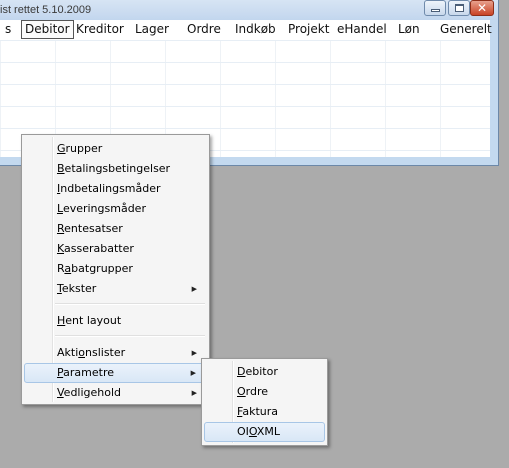 The height and width of the screenshot is (468, 509). What do you see at coordinates (90, 228) in the screenshot?
I see `menu-item-label: Rentesatser` at bounding box center [90, 228].